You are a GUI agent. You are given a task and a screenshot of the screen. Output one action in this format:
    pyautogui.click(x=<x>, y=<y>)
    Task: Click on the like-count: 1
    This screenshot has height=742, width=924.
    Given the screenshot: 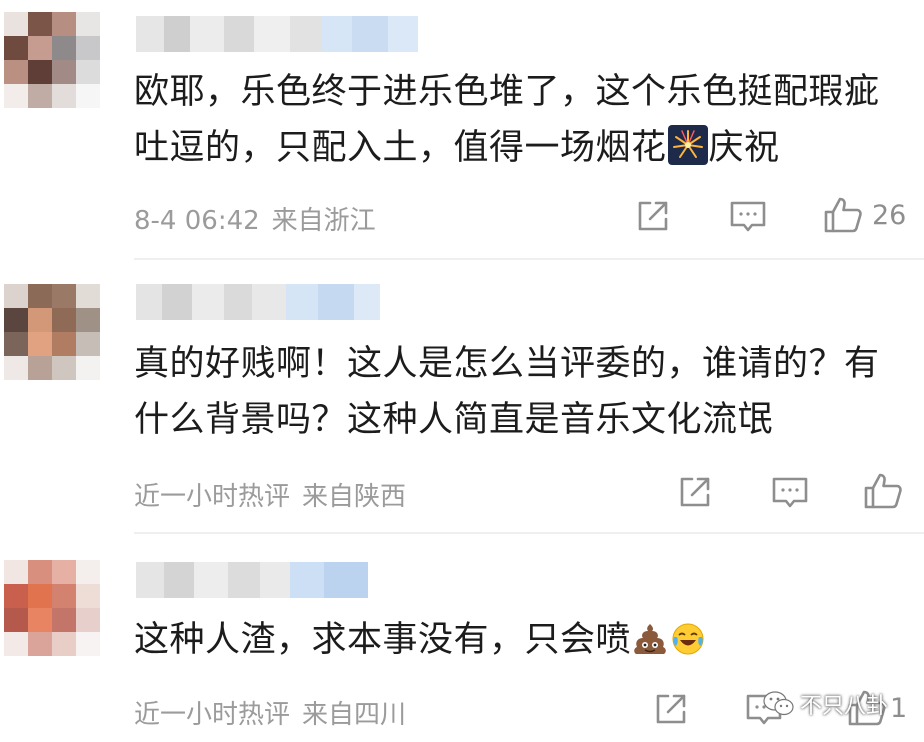 What is the action you would take?
    pyautogui.click(x=899, y=708)
    